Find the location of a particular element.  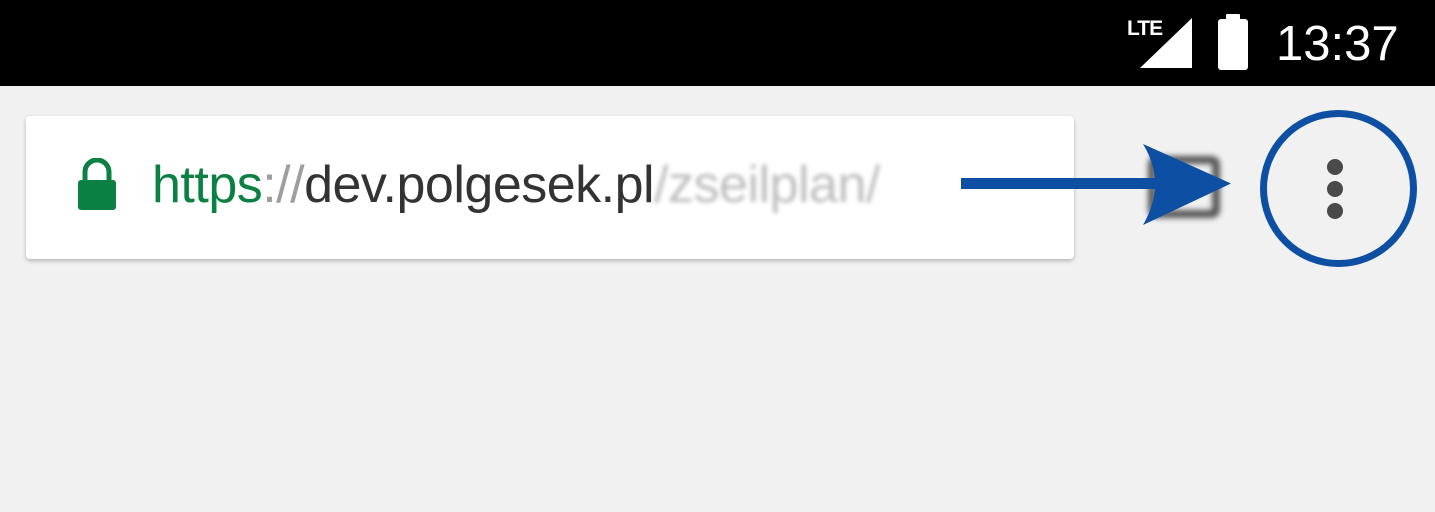

url-text: https://dev.polgesek.pl/zseilplan/ is located at coordinates (516, 185).